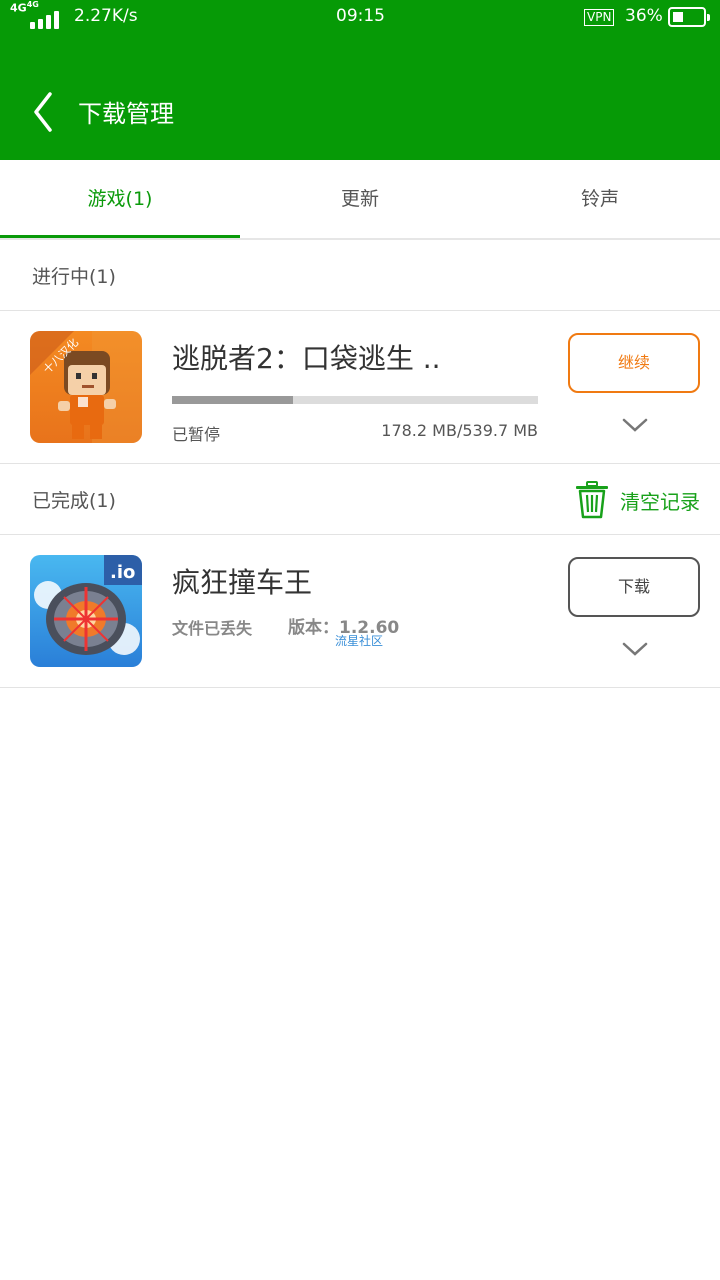  What do you see at coordinates (660, 501) in the screenshot?
I see `clear-records-label: 清空记录` at bounding box center [660, 501].